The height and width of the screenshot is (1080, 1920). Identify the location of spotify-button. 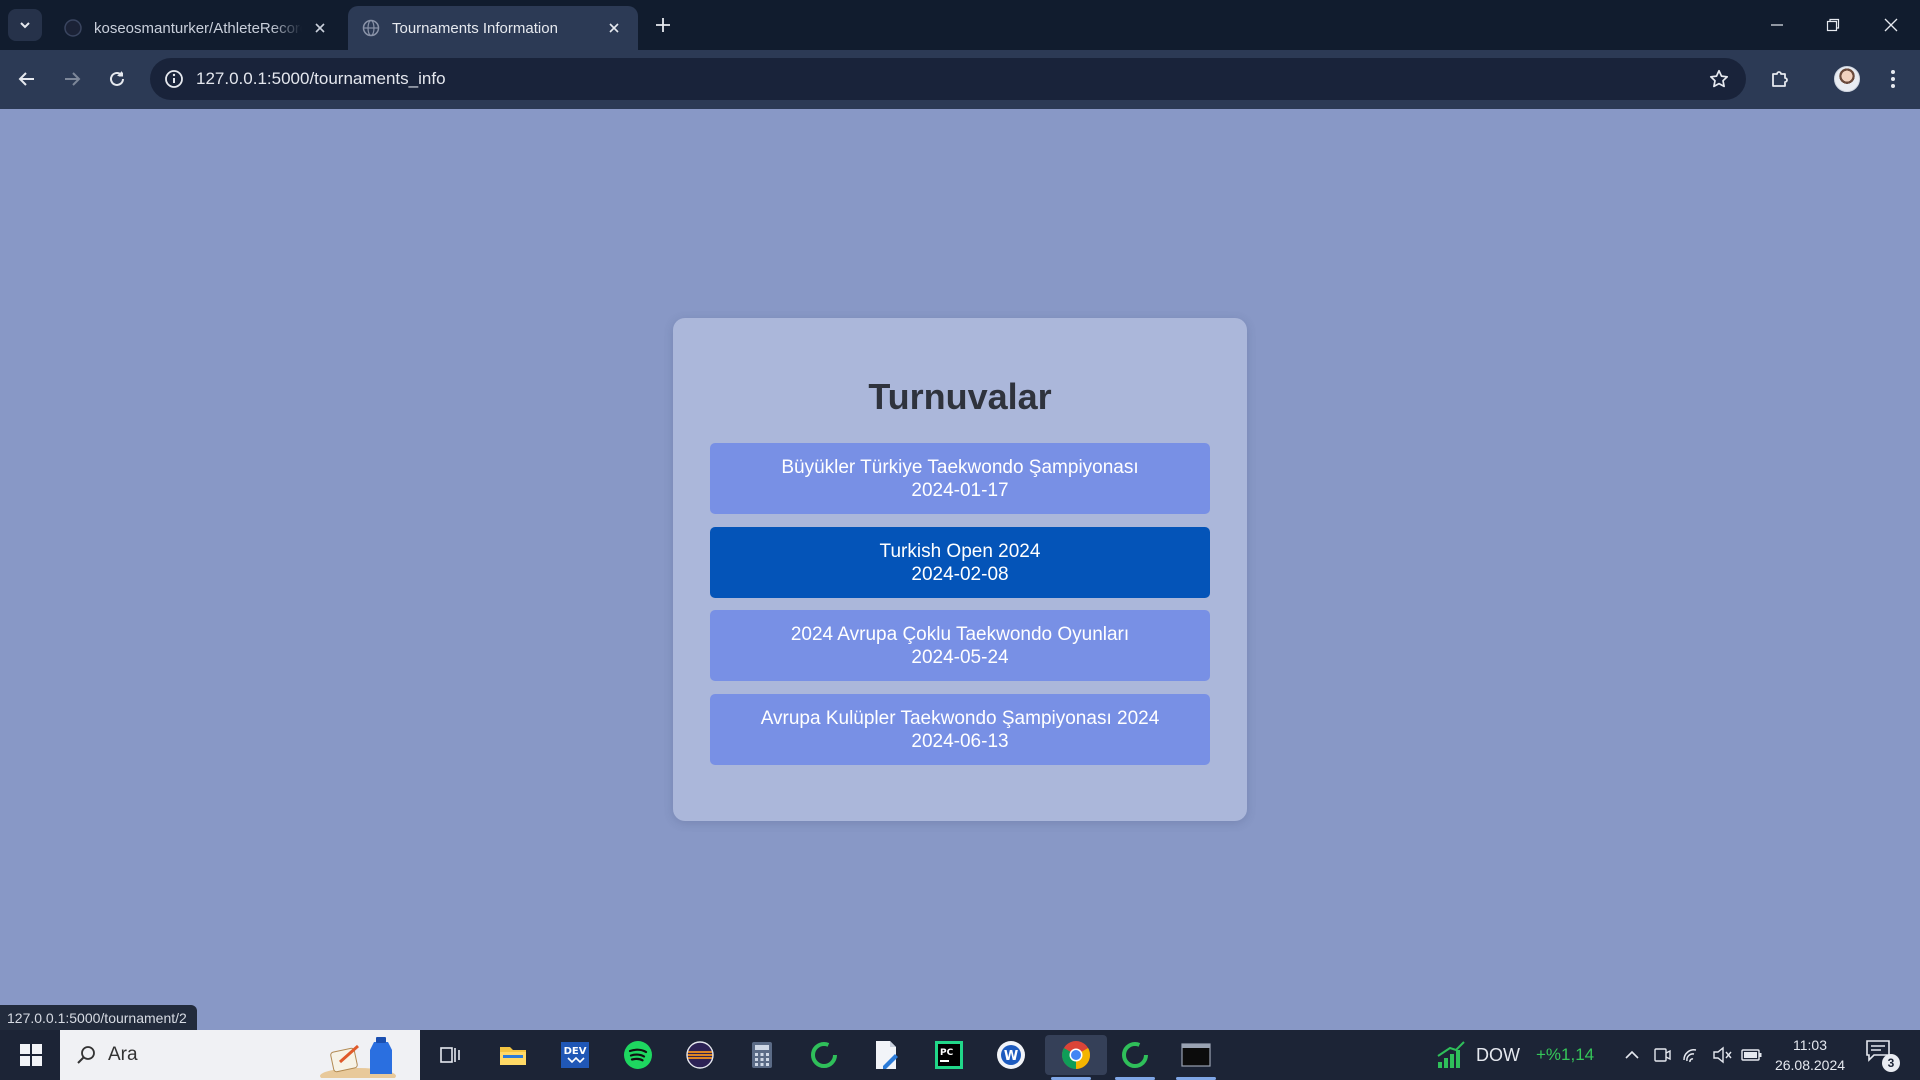
(638, 1055).